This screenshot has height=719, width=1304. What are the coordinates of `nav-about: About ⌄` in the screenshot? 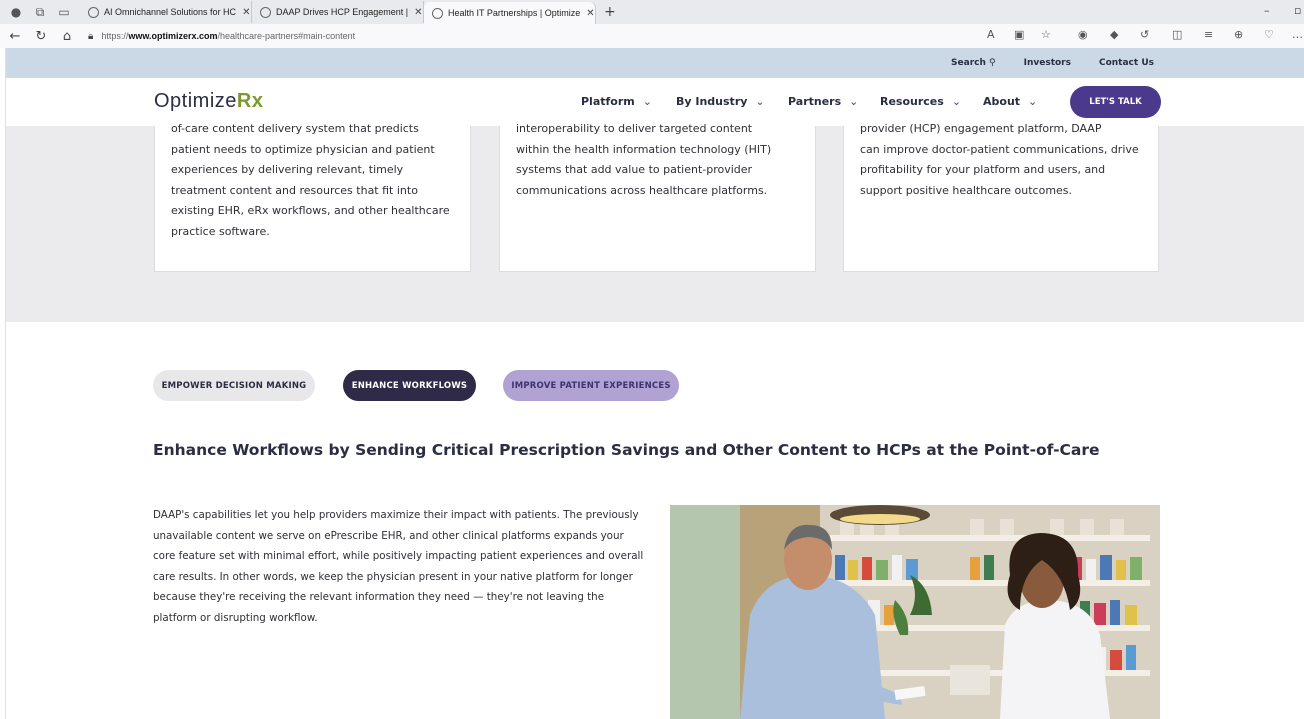 It's located at (1010, 101).